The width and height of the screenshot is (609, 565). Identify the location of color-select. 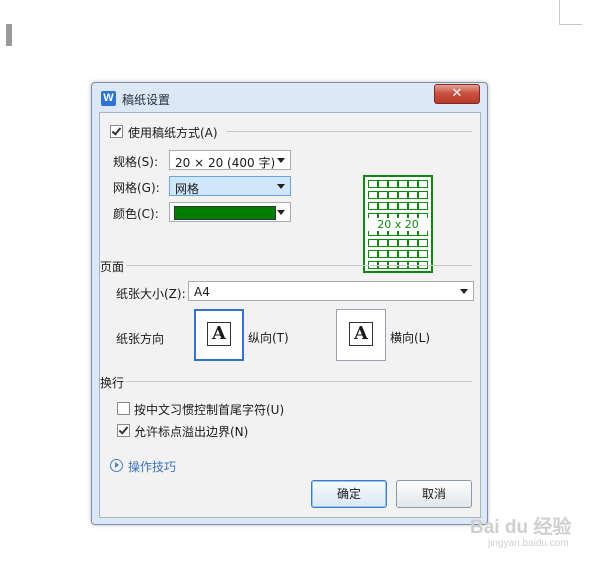
(230, 212).